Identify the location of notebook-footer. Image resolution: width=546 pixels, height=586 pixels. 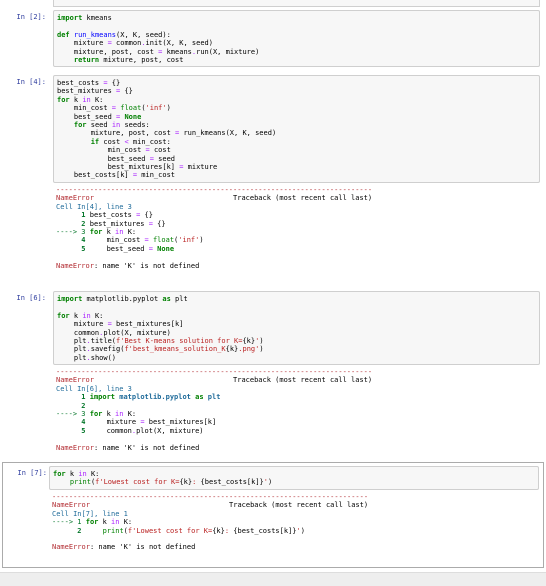
(273, 579).